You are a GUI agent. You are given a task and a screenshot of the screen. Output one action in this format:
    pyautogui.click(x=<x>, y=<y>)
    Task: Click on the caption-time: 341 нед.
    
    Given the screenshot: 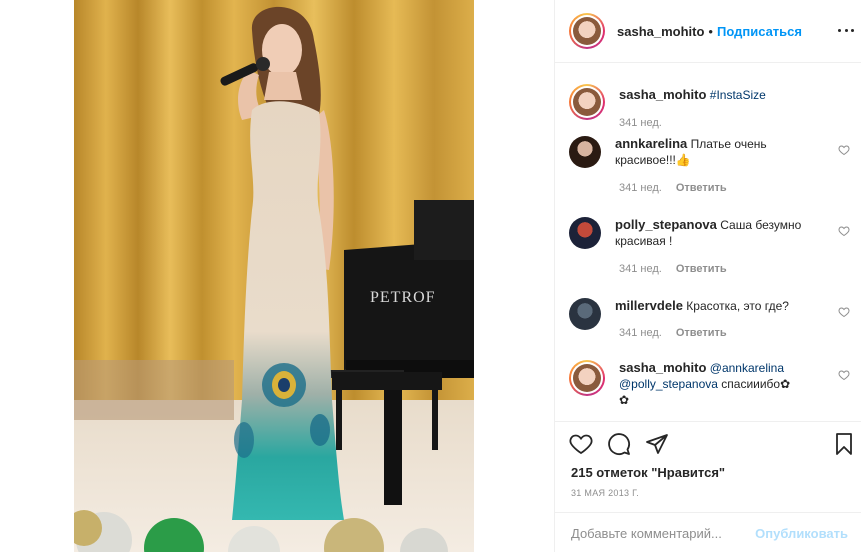 What is the action you would take?
    pyautogui.click(x=640, y=123)
    